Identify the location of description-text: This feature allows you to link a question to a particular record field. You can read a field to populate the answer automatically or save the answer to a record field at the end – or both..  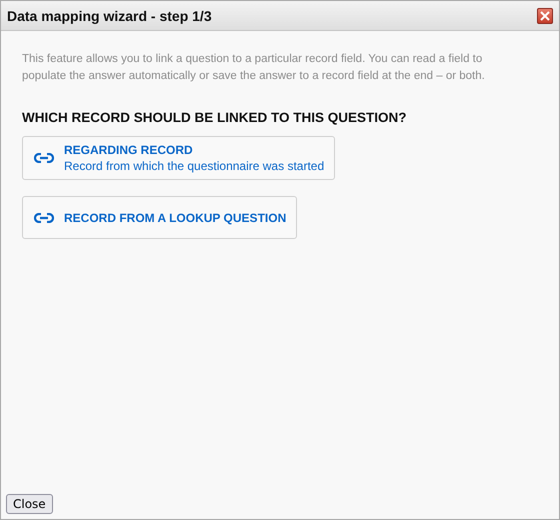
(254, 68).